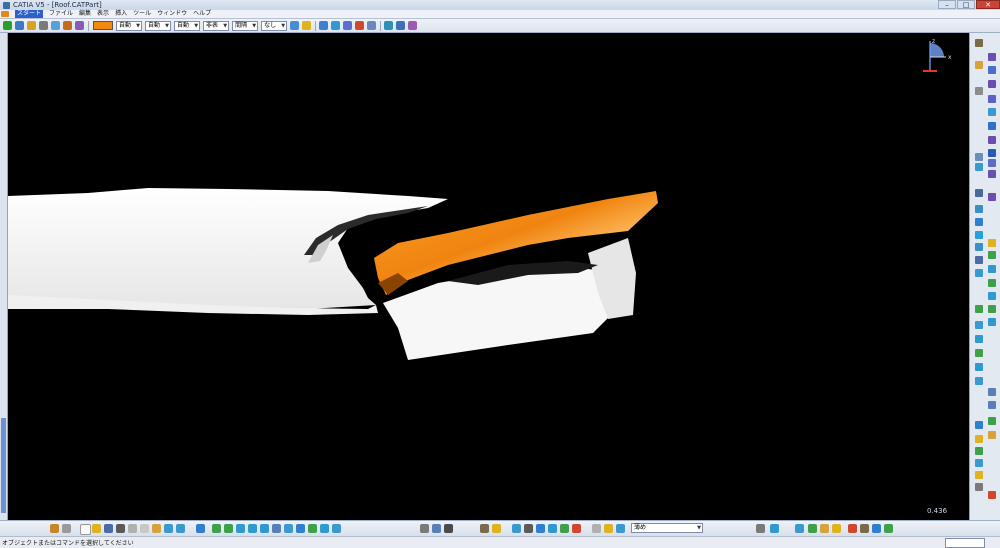 Image resolution: width=1000 pixels, height=548 pixels. I want to click on iso-view-icon, so click(300, 528).